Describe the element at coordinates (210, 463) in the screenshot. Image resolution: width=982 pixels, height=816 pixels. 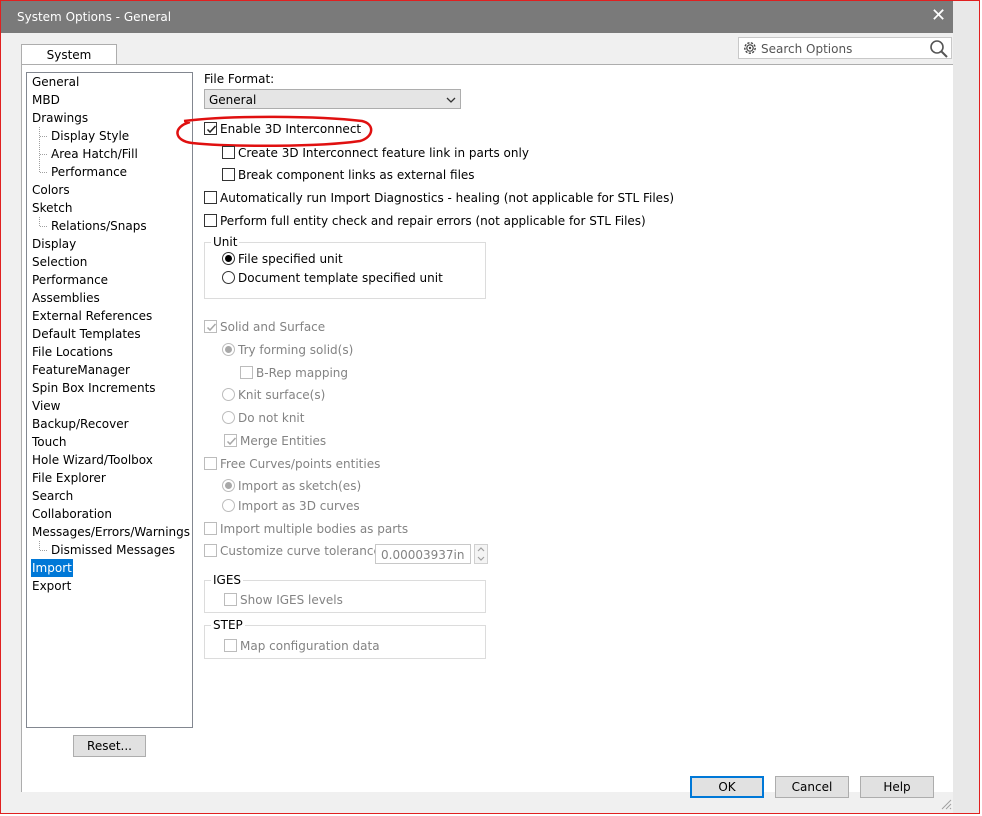
I see `free-curves-checkbox` at that location.